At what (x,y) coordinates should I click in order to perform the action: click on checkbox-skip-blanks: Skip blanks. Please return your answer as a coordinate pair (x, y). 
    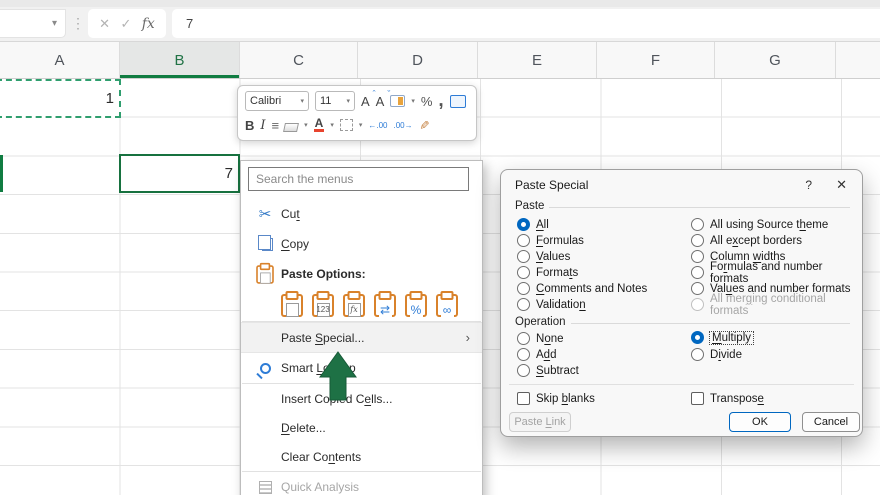
    Looking at the image, I should click on (556, 398).